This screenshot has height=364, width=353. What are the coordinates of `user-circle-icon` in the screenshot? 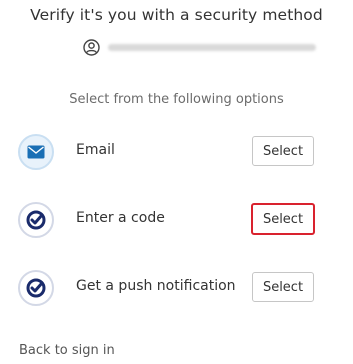 It's located at (91, 47).